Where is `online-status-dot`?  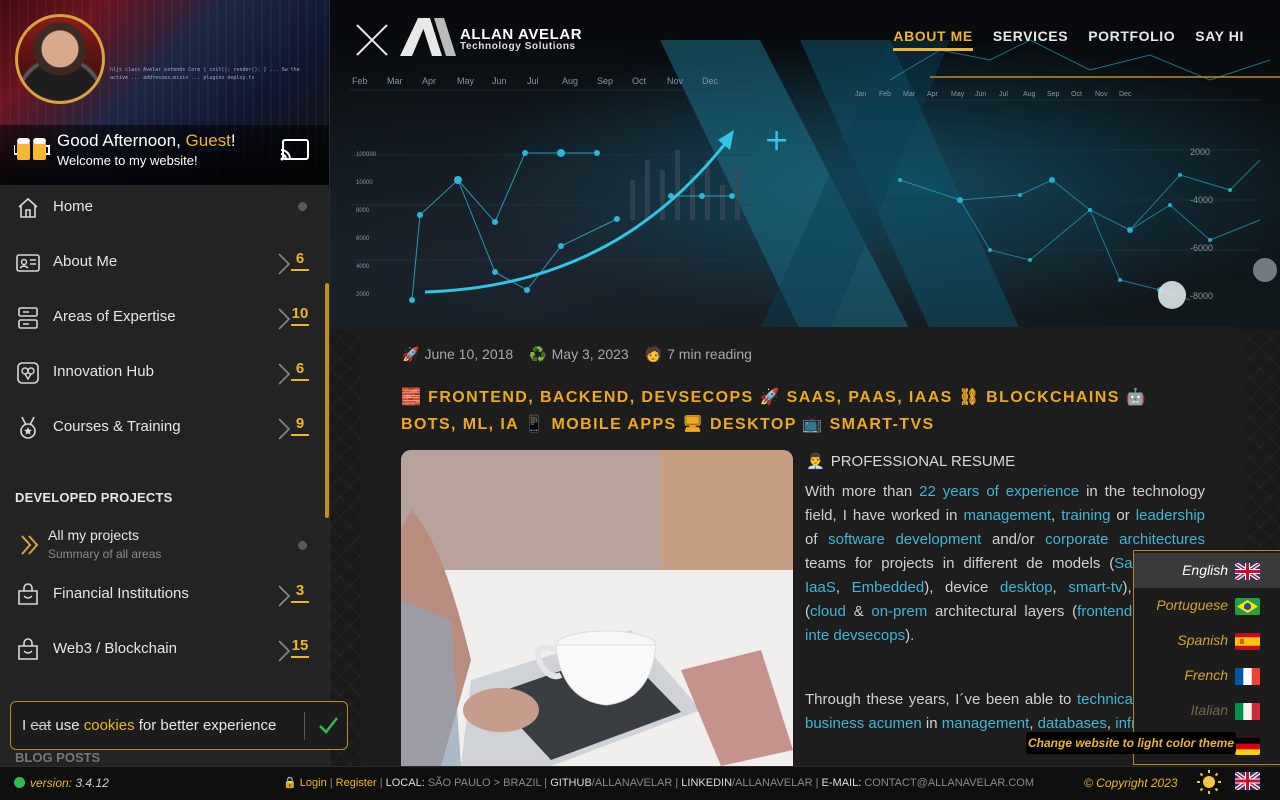
online-status-dot is located at coordinates (19, 782).